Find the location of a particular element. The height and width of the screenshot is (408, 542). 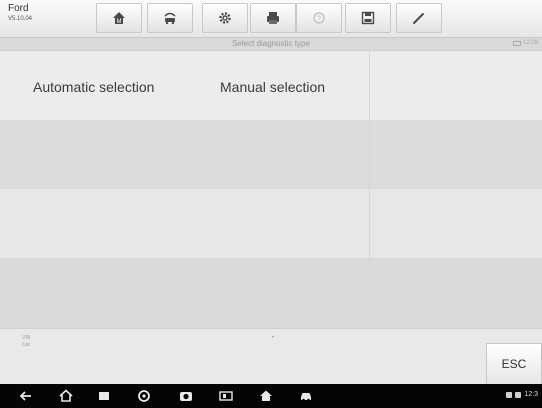

vci-button is located at coordinates (226, 396).